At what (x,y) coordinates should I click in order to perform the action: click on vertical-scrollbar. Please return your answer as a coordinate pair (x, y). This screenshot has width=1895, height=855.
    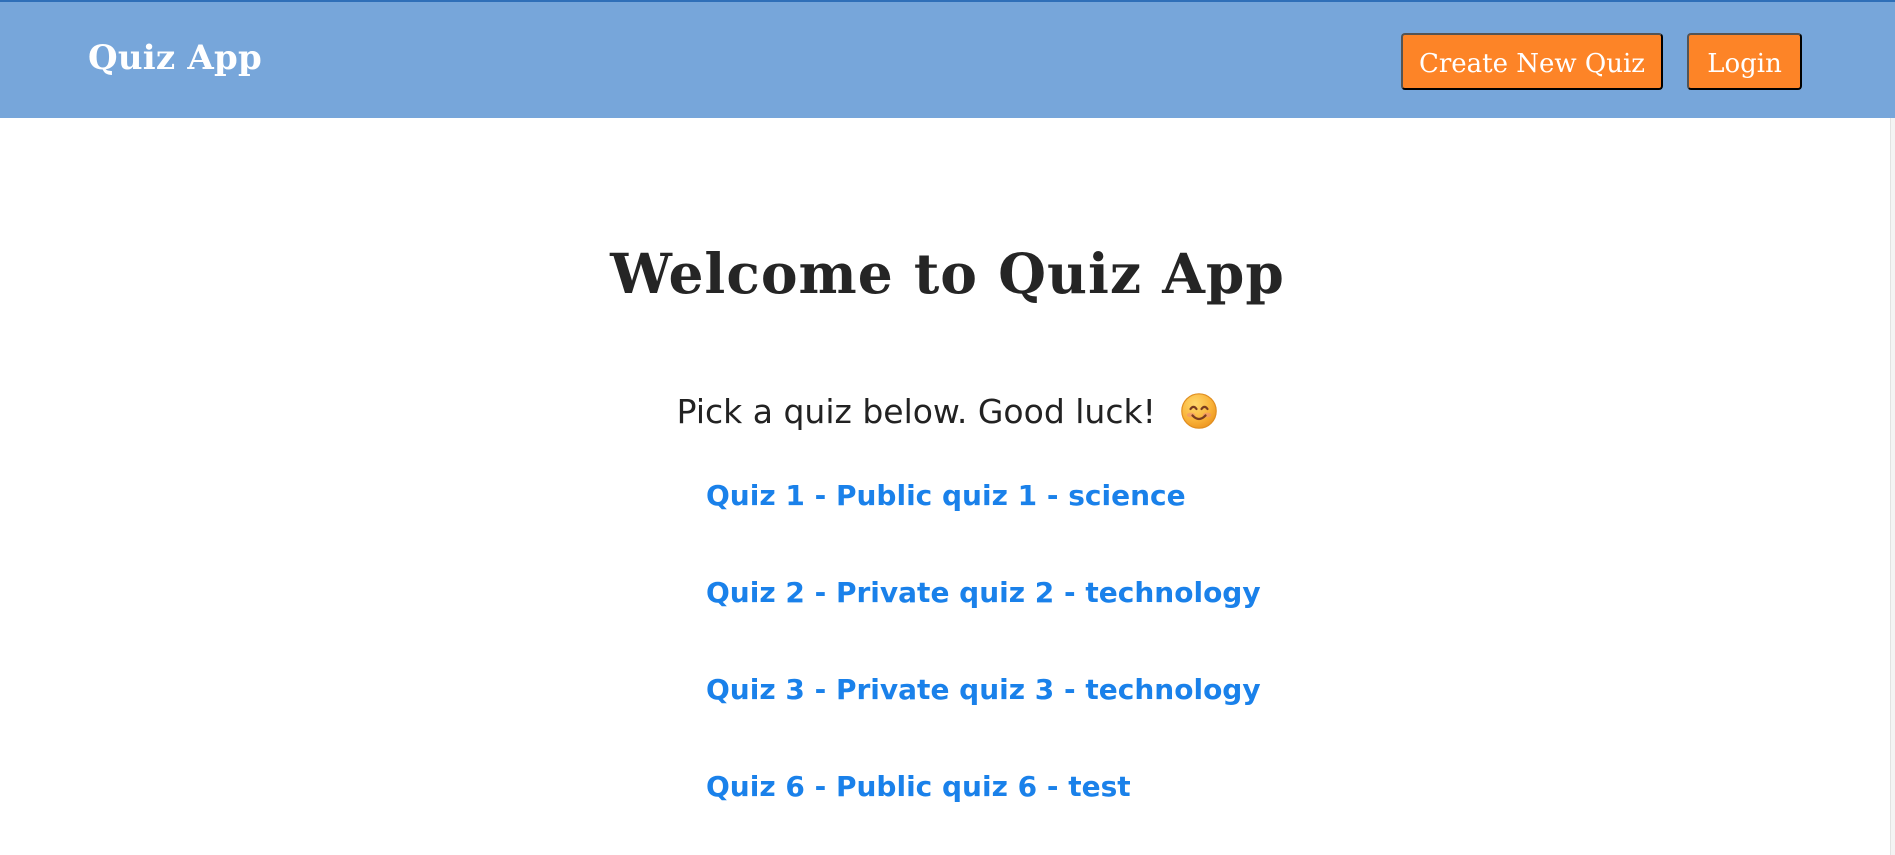
    Looking at the image, I should click on (1892, 486).